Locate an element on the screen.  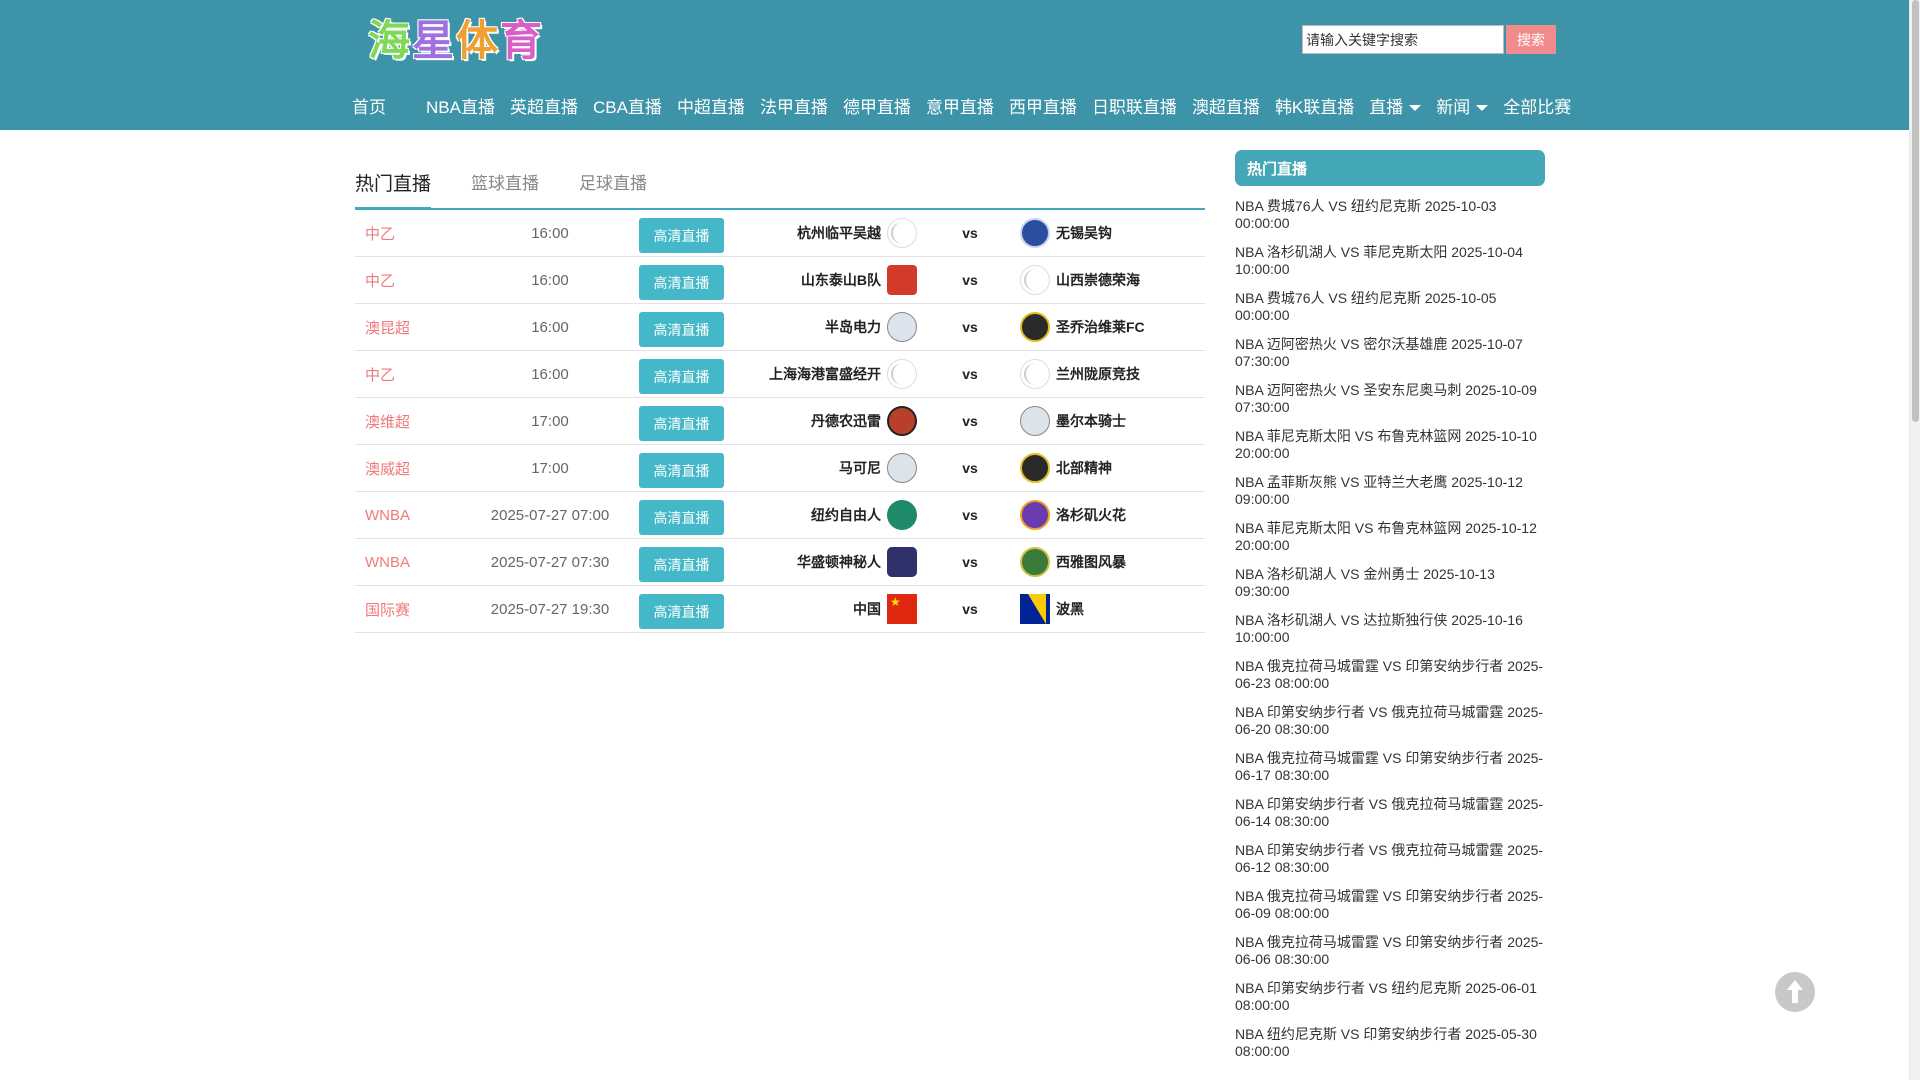
nav-item-label: 韩K联直播 is located at coordinates (1314, 107).